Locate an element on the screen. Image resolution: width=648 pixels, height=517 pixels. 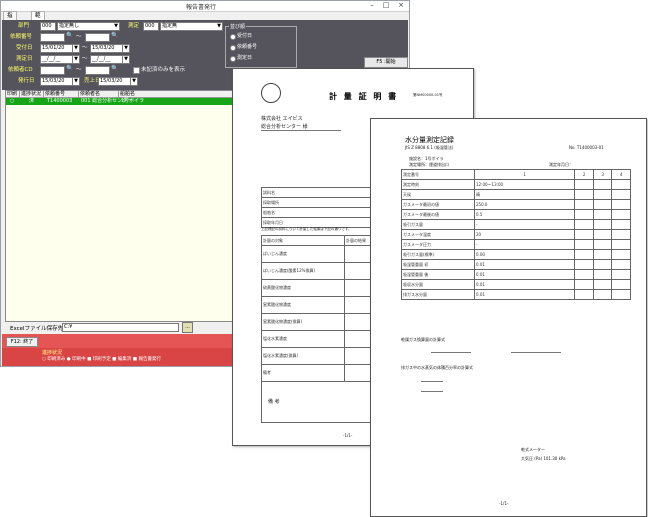
site-select: 指定無 ▼ is located at coordinates (191, 26).